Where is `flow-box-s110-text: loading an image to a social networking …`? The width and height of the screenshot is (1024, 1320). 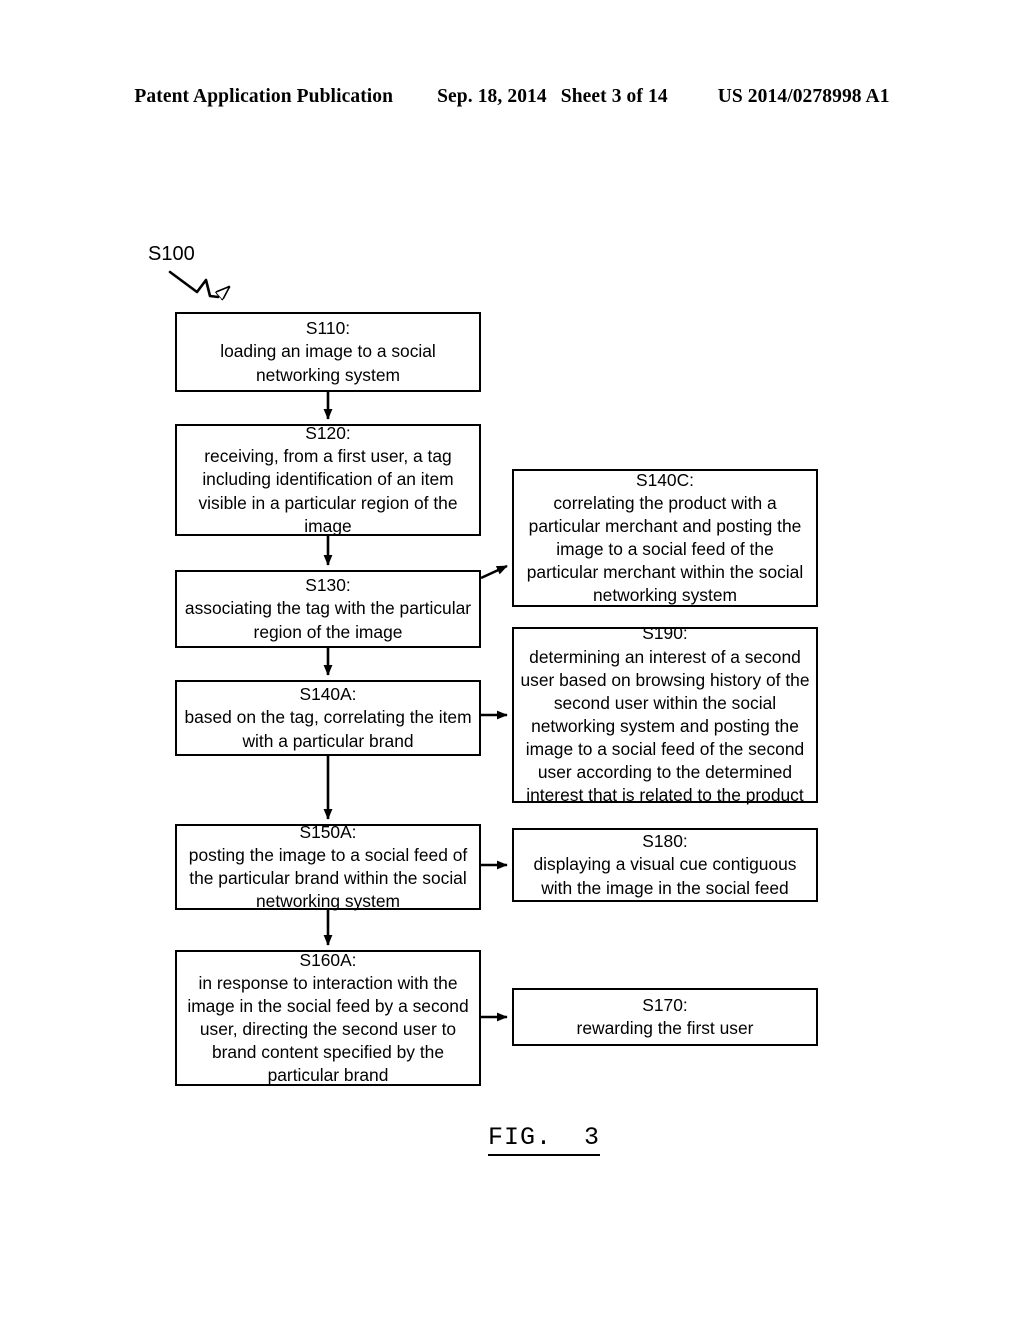 flow-box-s110-text: loading an image to a social networking … is located at coordinates (328, 363).